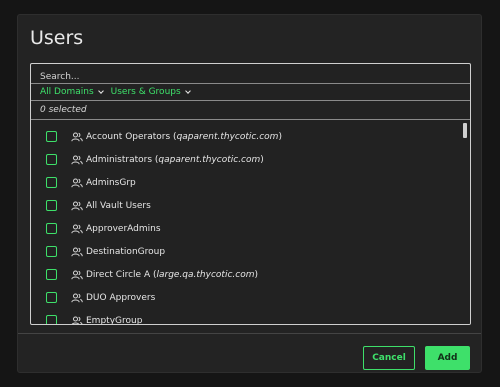  Describe the element at coordinates (128, 136) in the screenshot. I see `item-name: Account Operators` at that location.